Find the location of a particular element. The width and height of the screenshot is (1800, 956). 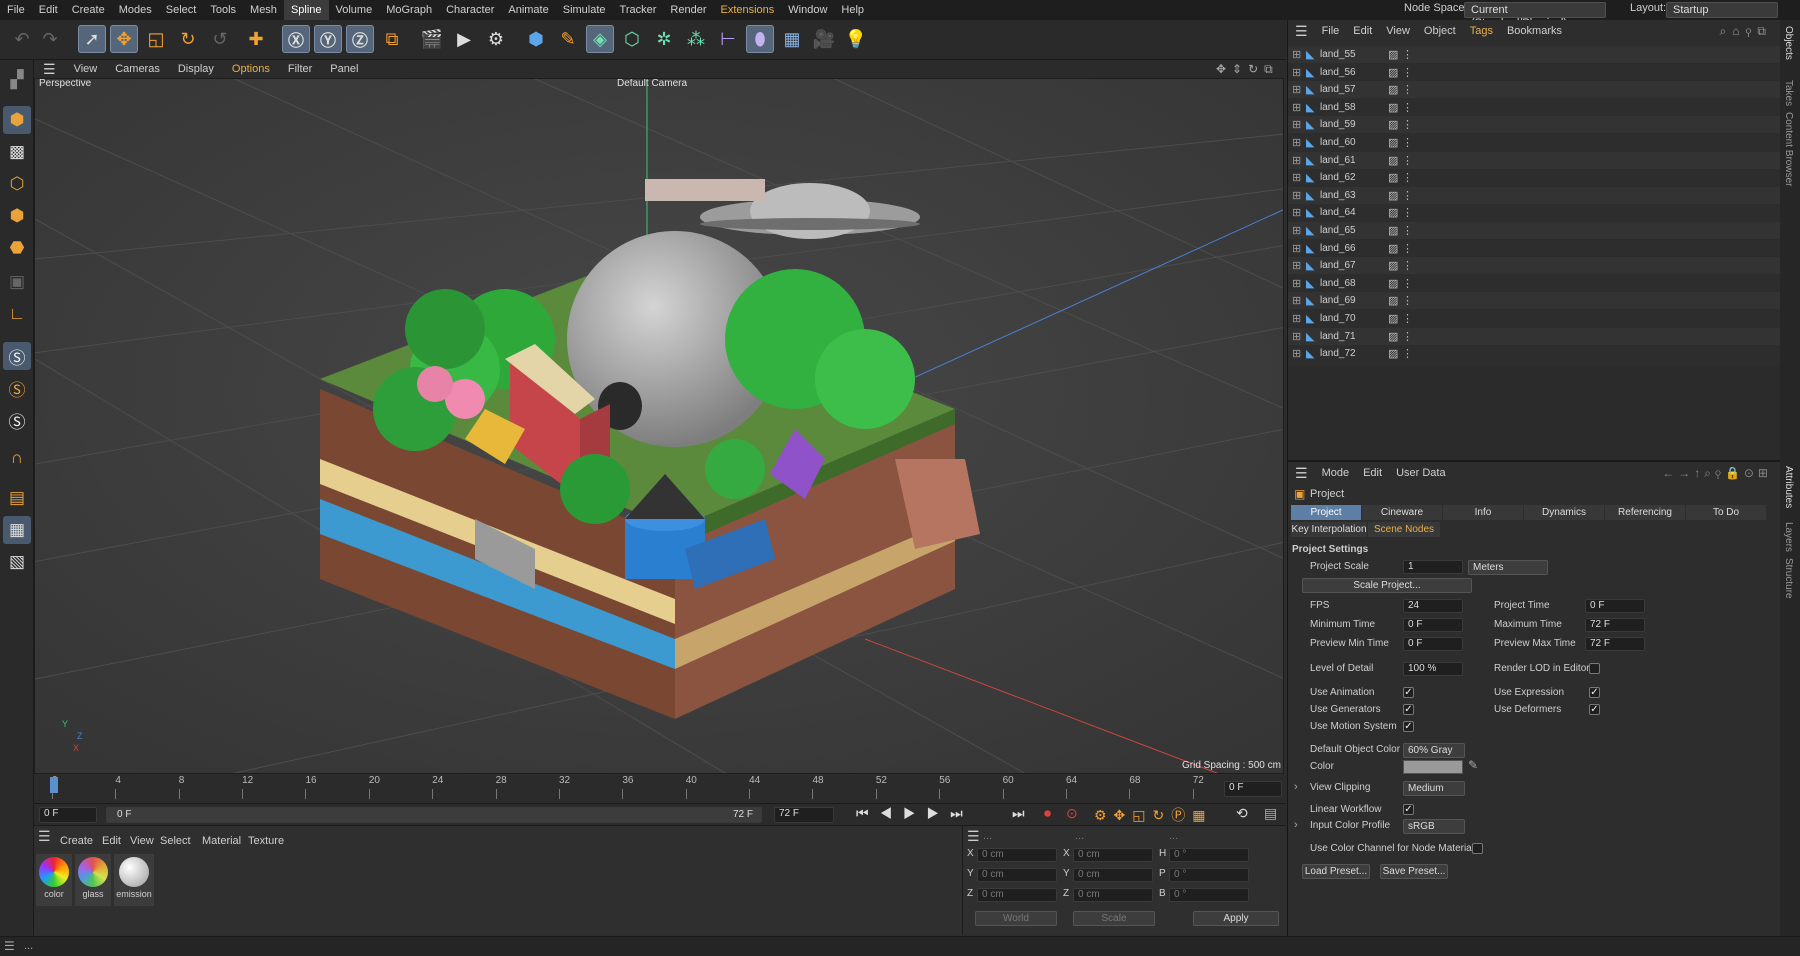

menu-extensions: Extensions is located at coordinates (747, 10).